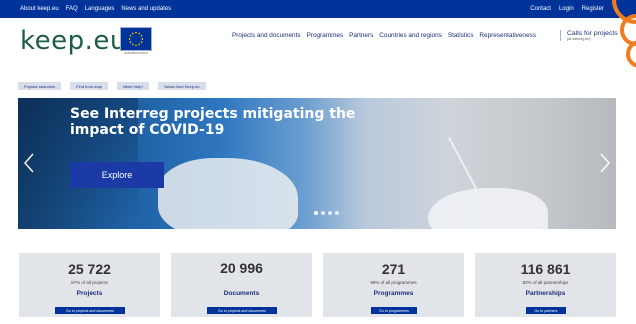 This screenshot has height=324, width=636. What do you see at coordinates (394, 310) in the screenshot?
I see `go-to-programmes-button: Go to programmes` at bounding box center [394, 310].